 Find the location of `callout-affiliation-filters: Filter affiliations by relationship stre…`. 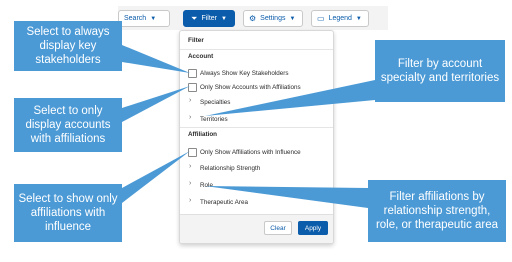

callout-affiliation-filters: Filter affiliations by relationship stre… is located at coordinates (437, 211).